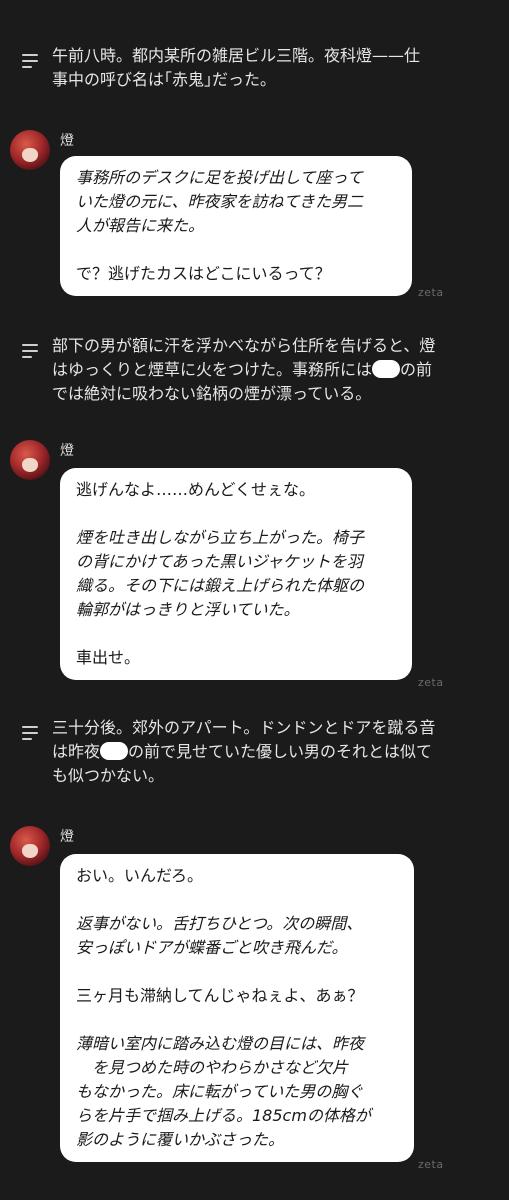 The image size is (509, 1200). What do you see at coordinates (188, 609) in the screenshot?
I see `message-line: 輪郭がはっきりと浮いていた。` at bounding box center [188, 609].